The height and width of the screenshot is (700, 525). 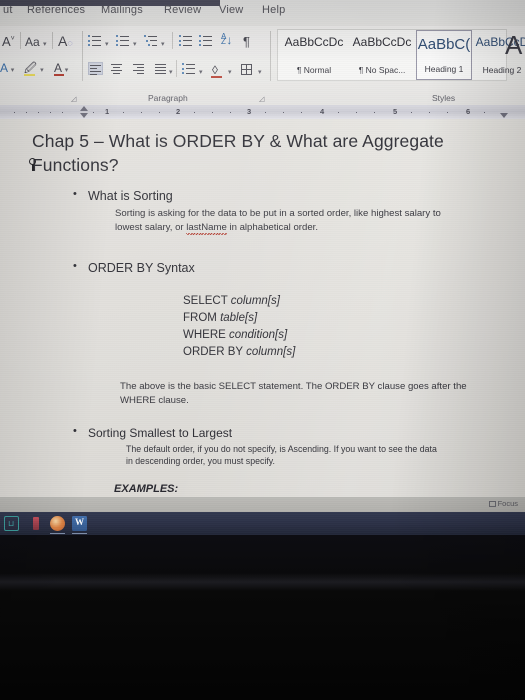 I want to click on tab-layout: ut, so click(x=8, y=10).